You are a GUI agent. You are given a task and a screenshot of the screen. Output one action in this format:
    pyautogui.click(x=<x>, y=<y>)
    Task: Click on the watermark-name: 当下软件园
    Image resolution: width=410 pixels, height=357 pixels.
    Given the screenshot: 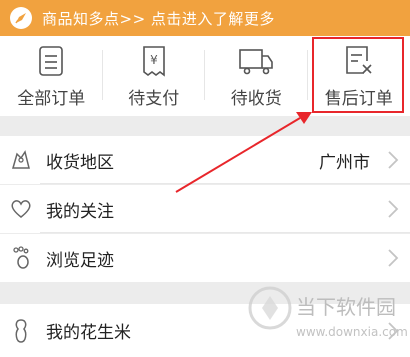 What is the action you would take?
    pyautogui.click(x=346, y=307)
    